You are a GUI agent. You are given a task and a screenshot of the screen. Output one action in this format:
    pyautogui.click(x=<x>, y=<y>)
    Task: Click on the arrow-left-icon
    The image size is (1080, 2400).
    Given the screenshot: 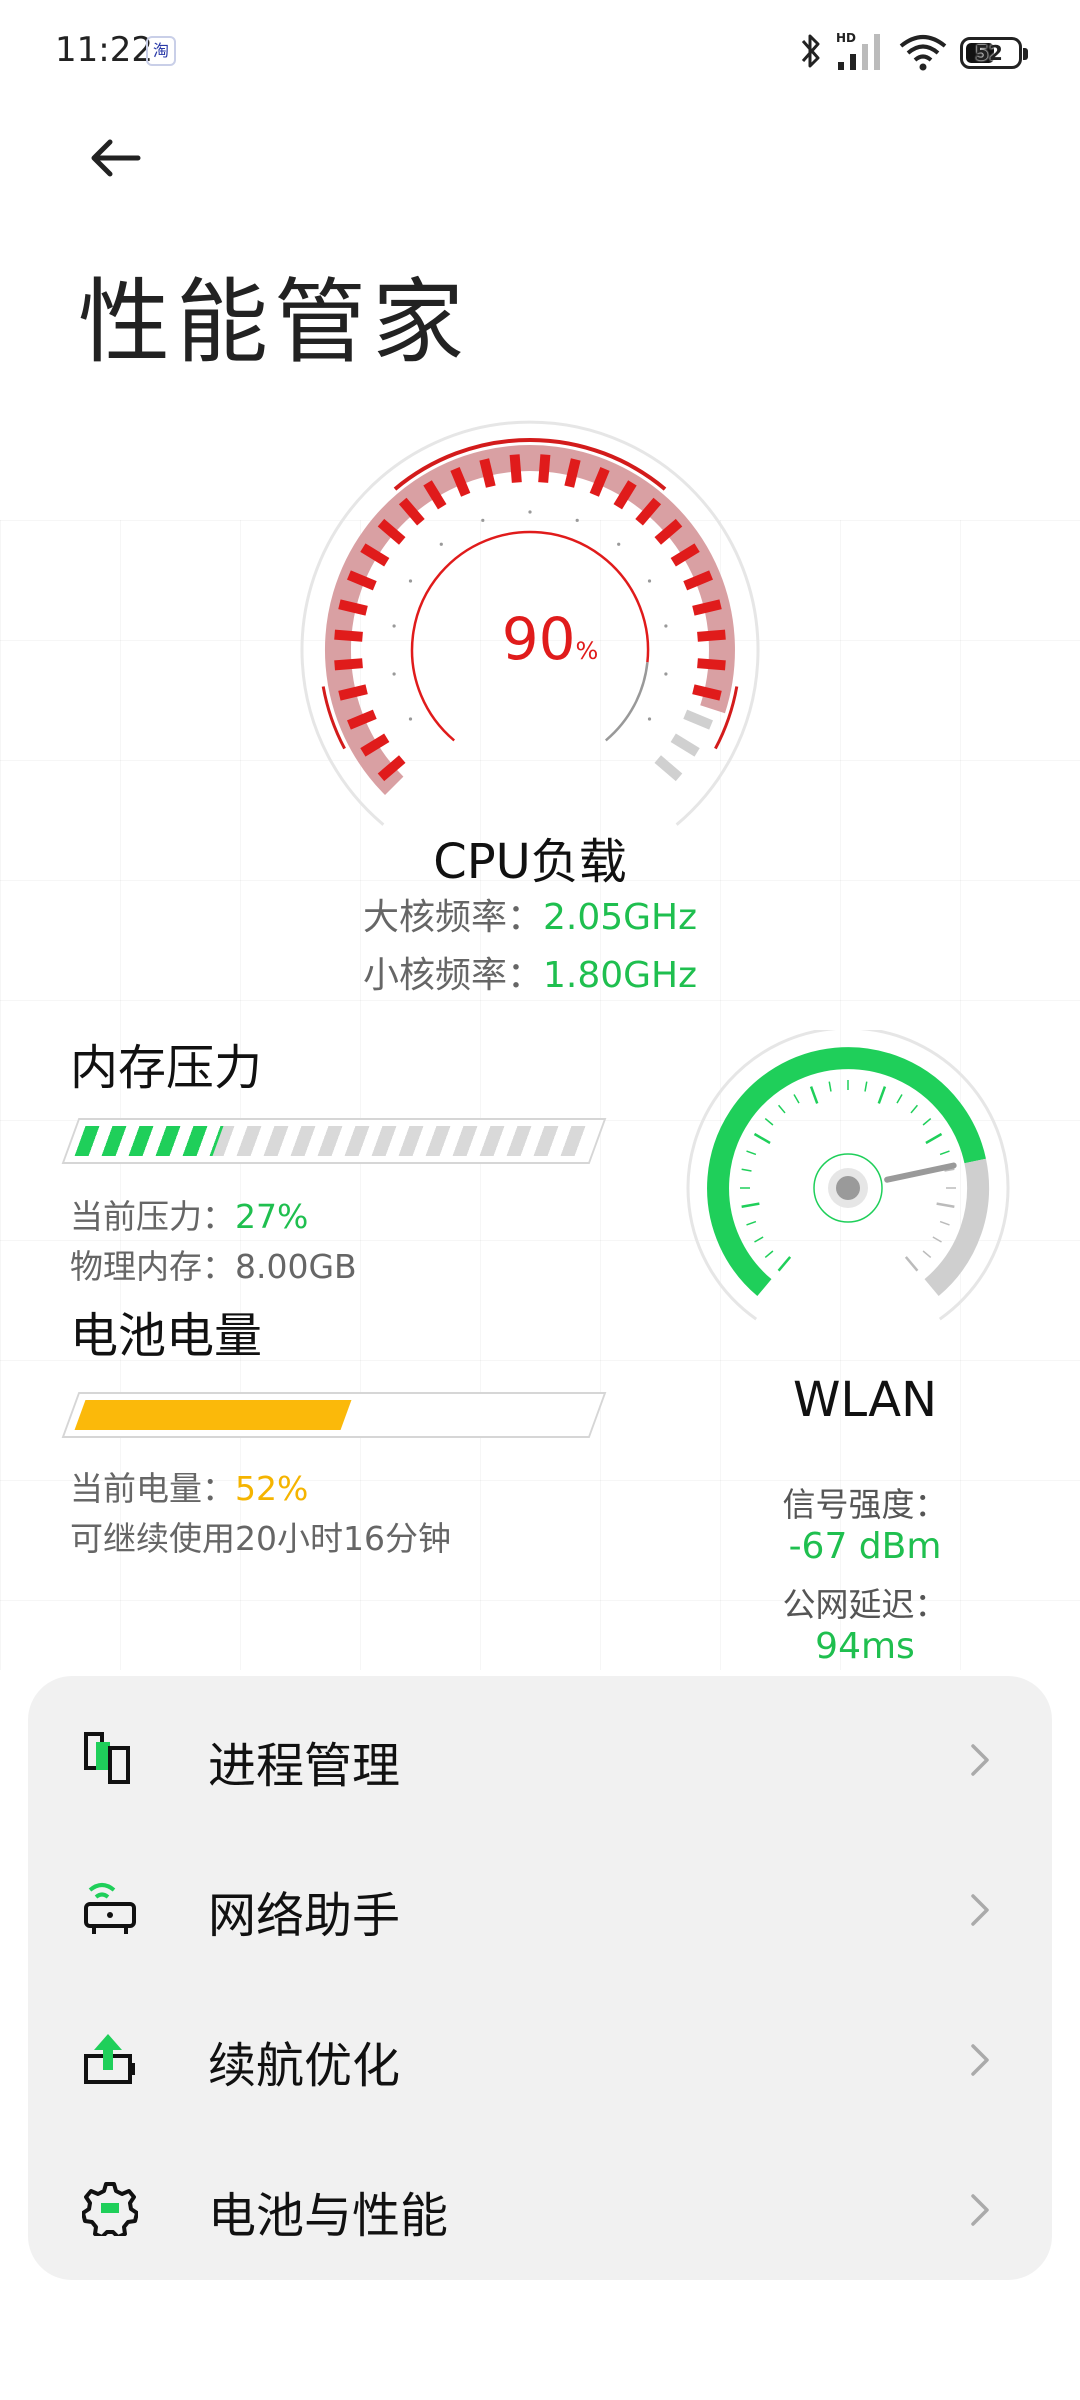 What is the action you would take?
    pyautogui.click(x=116, y=162)
    